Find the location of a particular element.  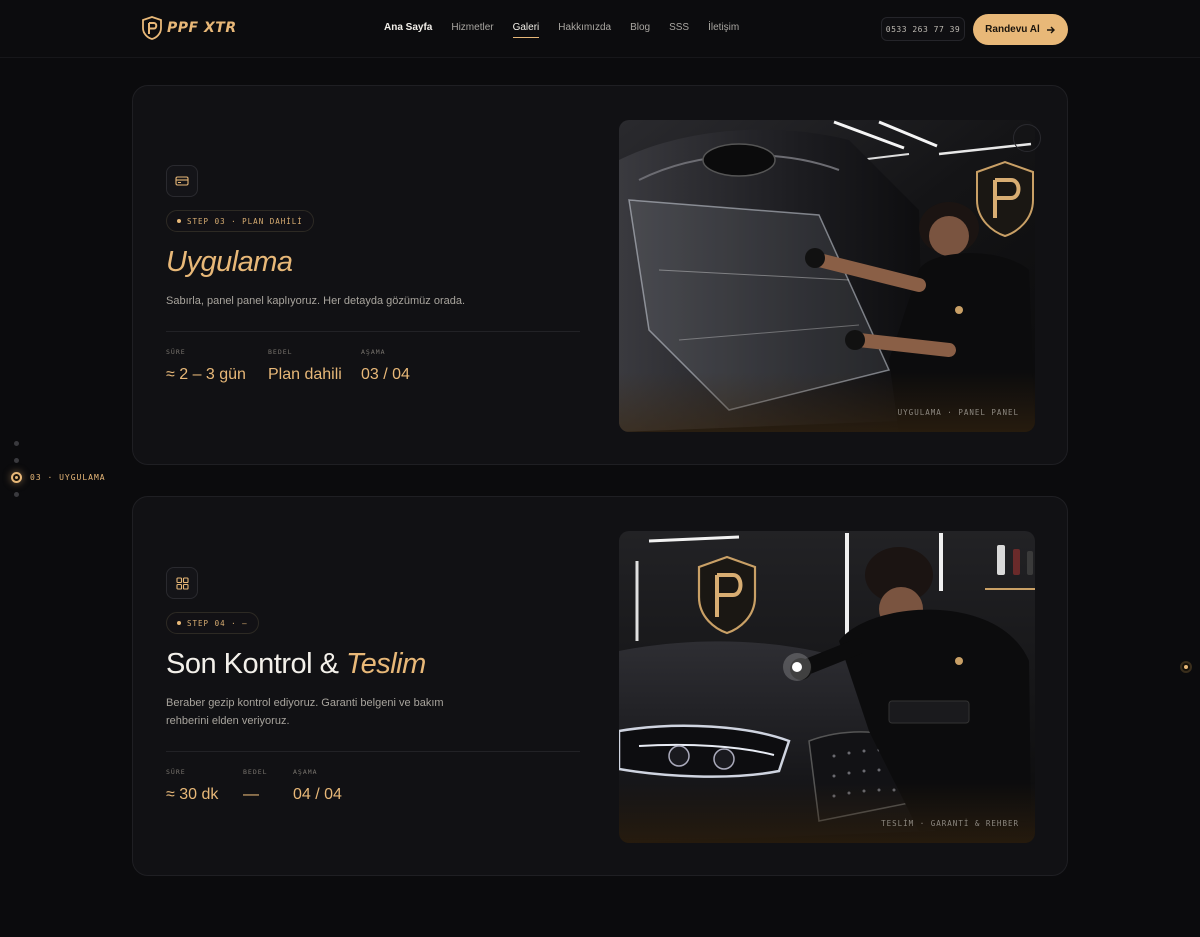

phone-number-link: 0533 263 77 39 is located at coordinates (923, 29).